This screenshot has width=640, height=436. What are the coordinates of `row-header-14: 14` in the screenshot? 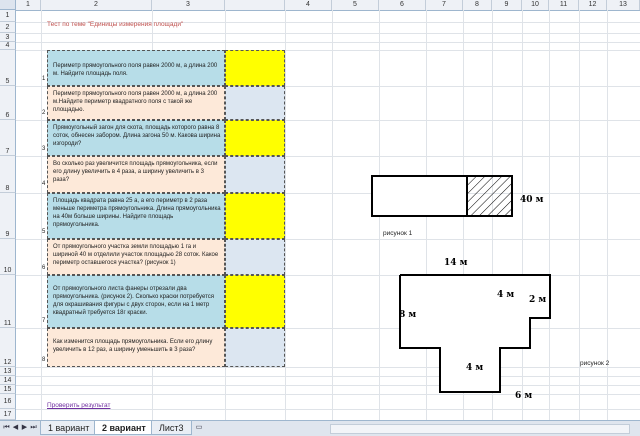 It's located at (8, 380).